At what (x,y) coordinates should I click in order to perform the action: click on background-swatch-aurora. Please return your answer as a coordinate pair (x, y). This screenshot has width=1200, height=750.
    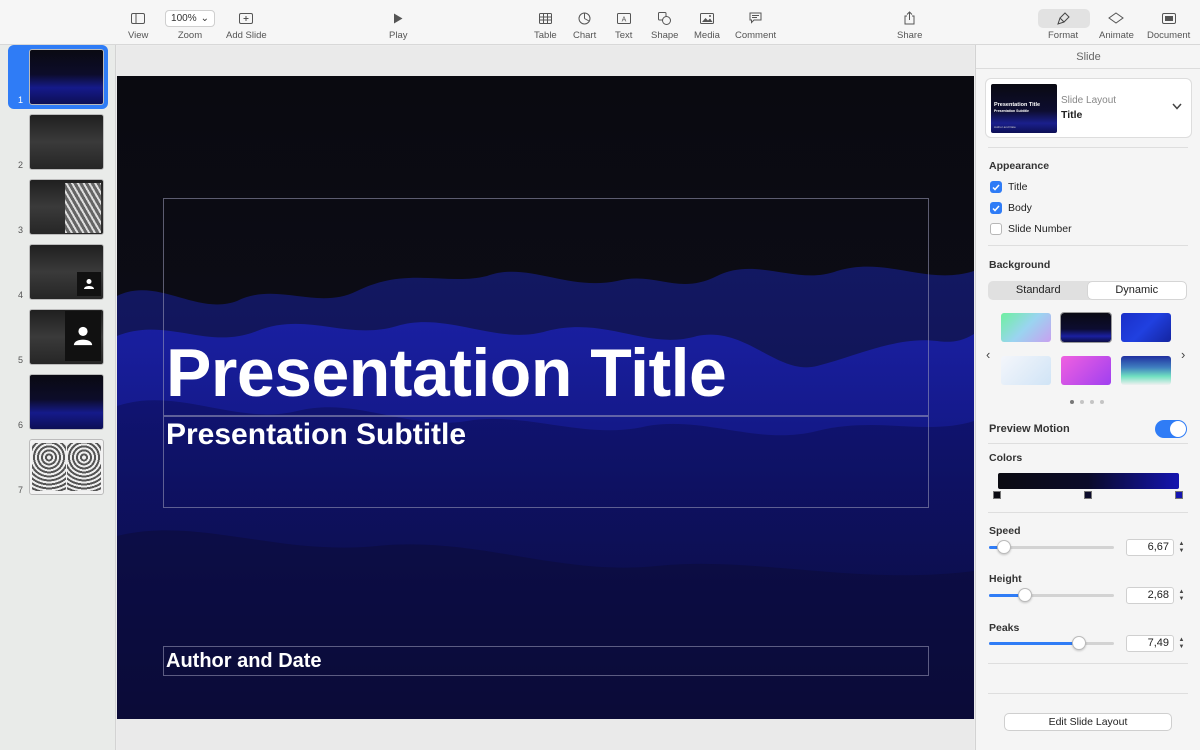
    Looking at the image, I should click on (1146, 370).